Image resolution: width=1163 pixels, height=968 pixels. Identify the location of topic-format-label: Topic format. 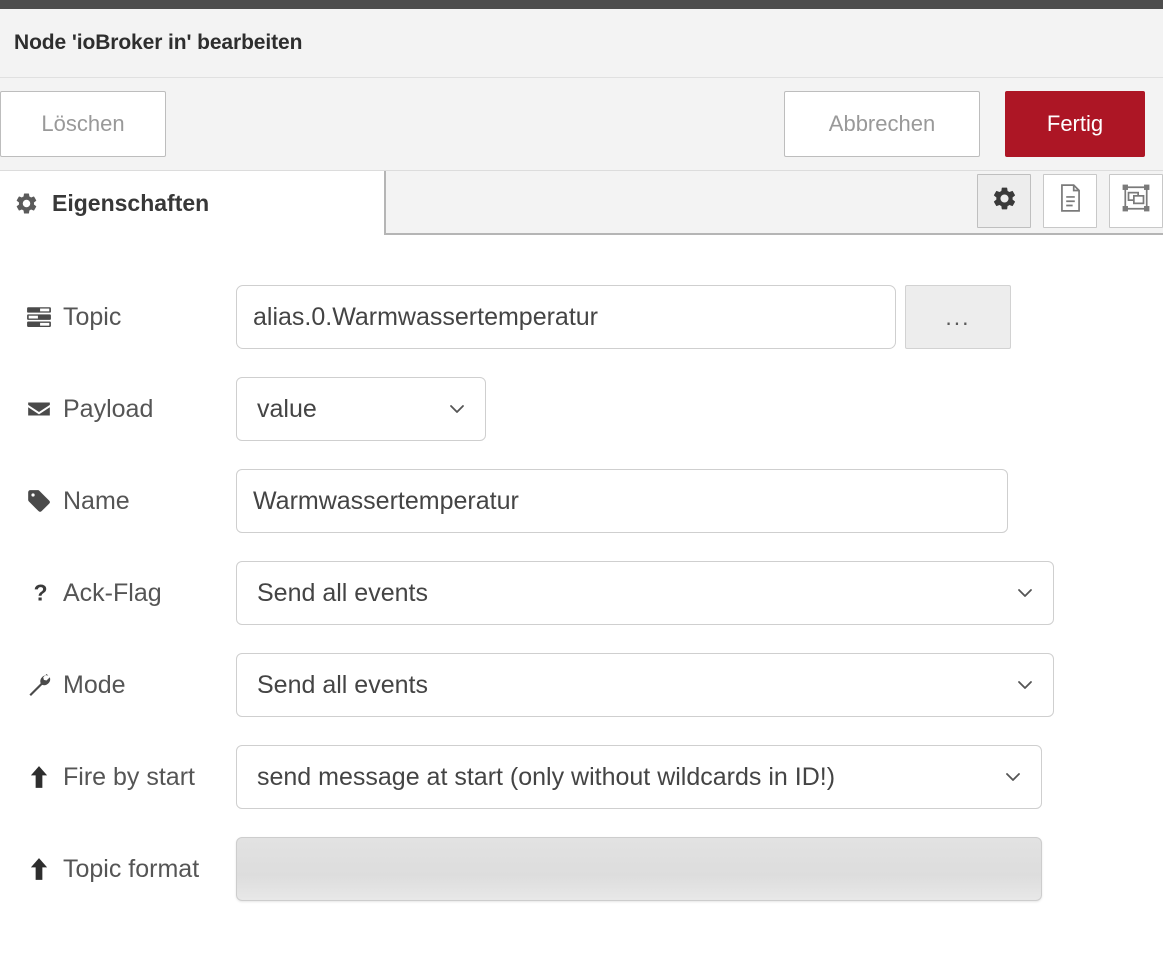
(130, 869).